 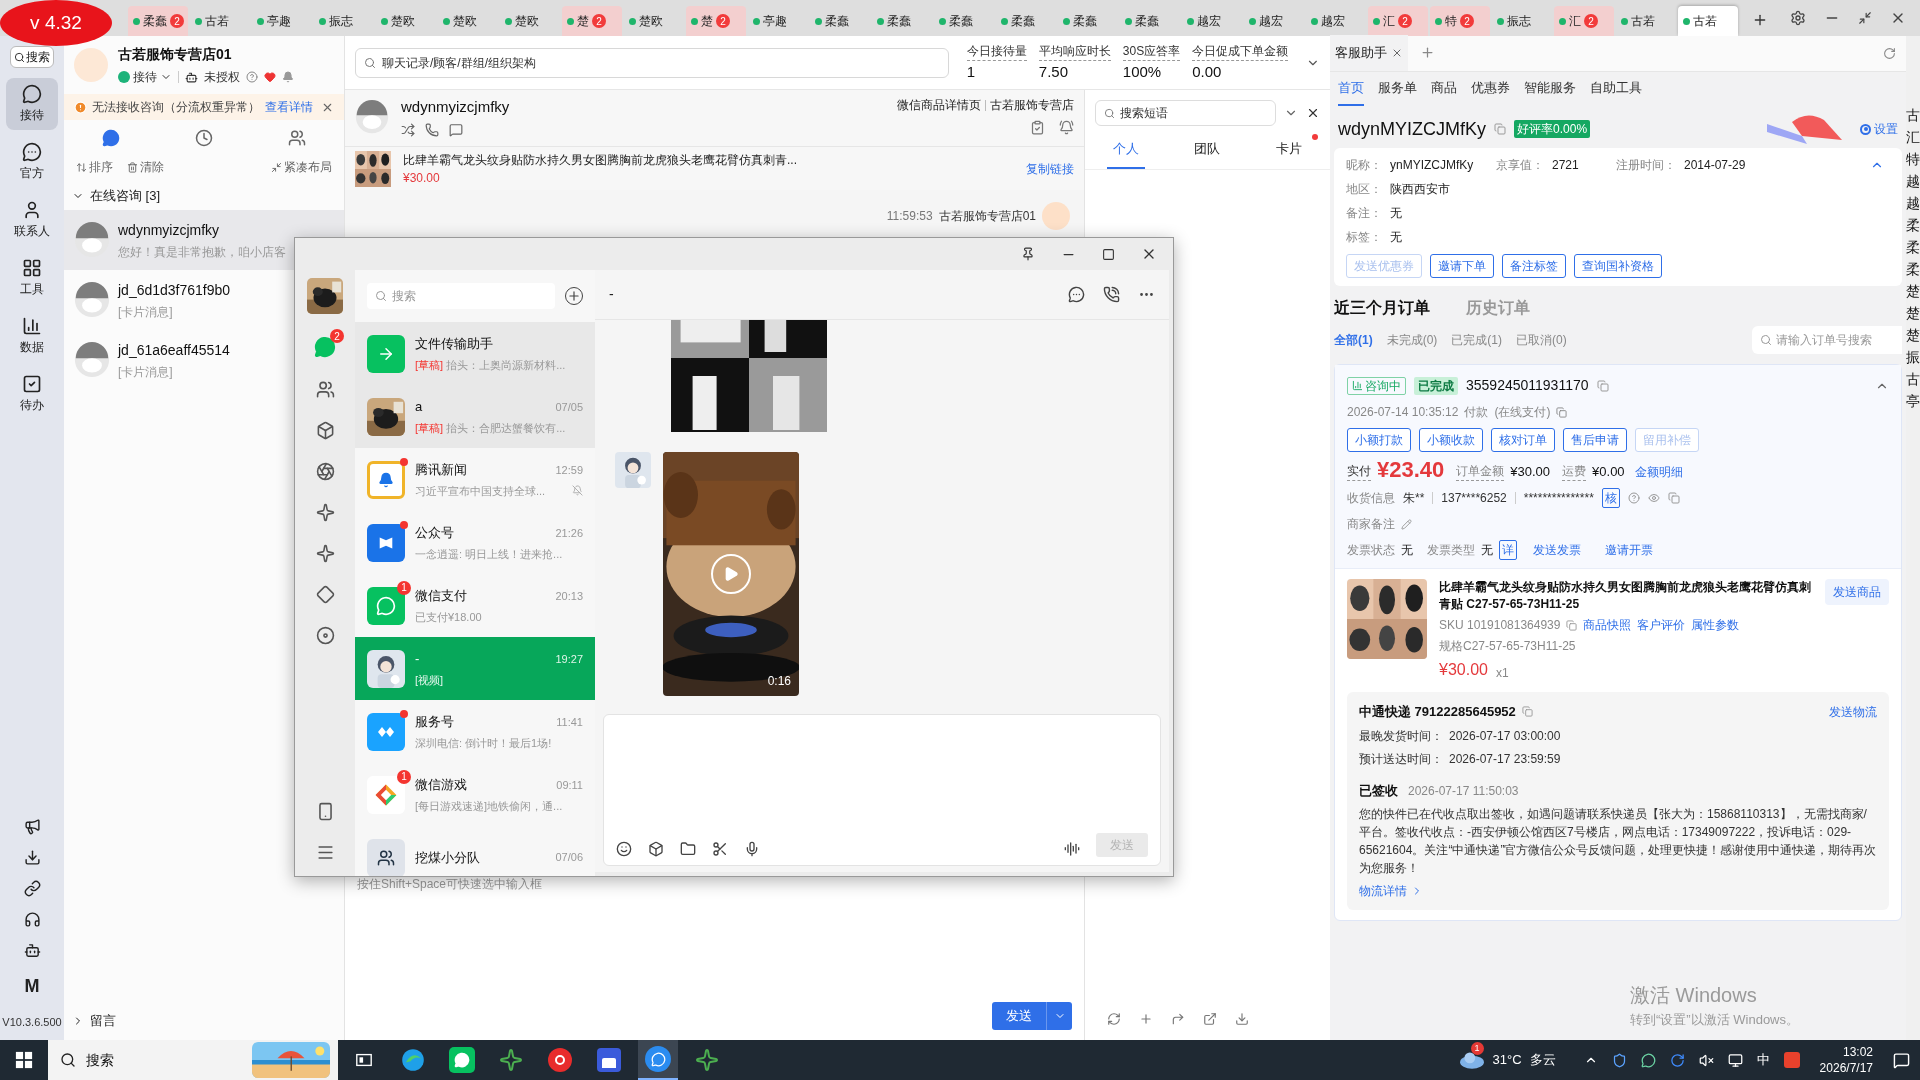 I want to click on transfer-icon, so click(x=408, y=129).